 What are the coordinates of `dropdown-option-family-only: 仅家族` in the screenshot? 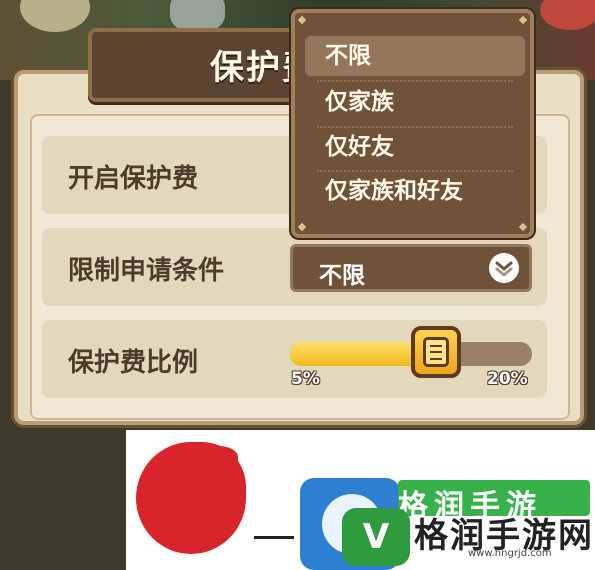 It's located at (415, 102).